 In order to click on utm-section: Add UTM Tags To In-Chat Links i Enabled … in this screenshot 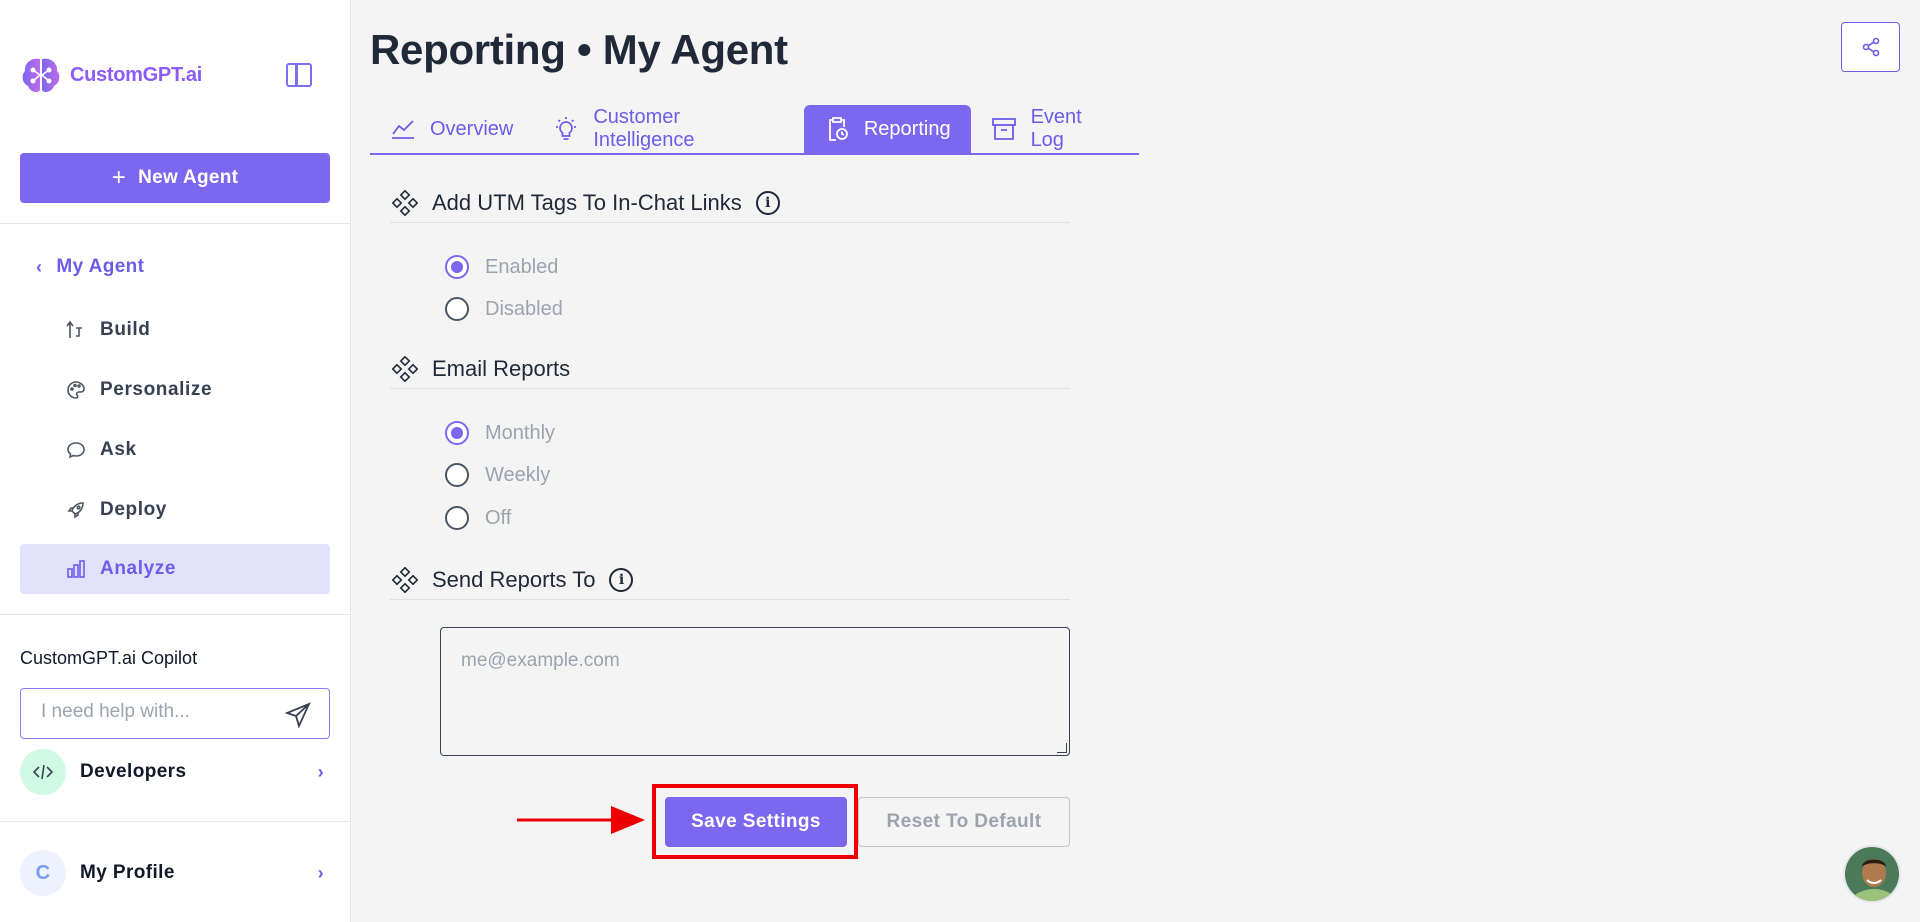, I will do `click(730, 252)`.